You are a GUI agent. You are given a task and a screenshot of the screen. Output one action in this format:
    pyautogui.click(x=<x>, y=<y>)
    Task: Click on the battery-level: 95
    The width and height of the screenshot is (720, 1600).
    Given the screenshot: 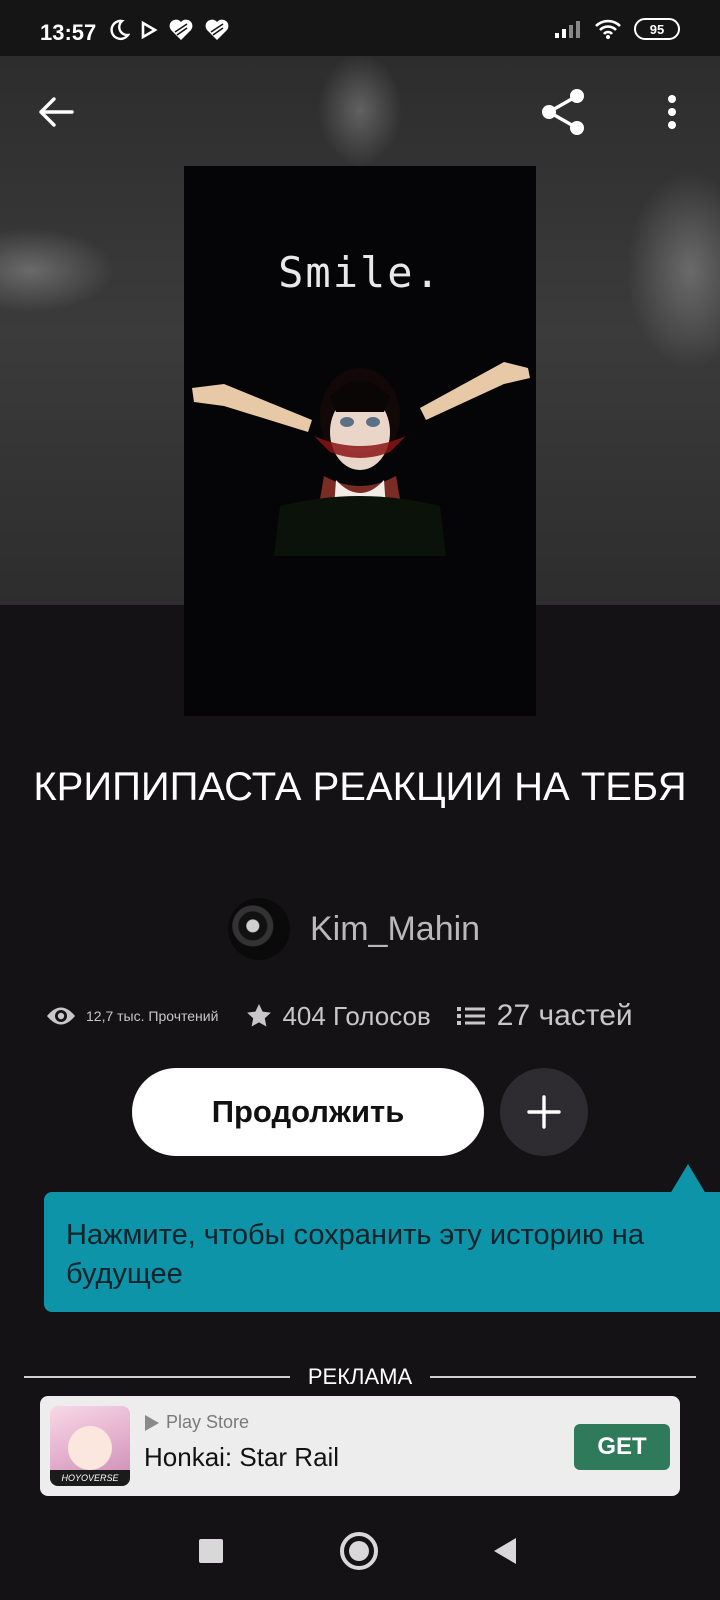 What is the action you would take?
    pyautogui.click(x=657, y=29)
    